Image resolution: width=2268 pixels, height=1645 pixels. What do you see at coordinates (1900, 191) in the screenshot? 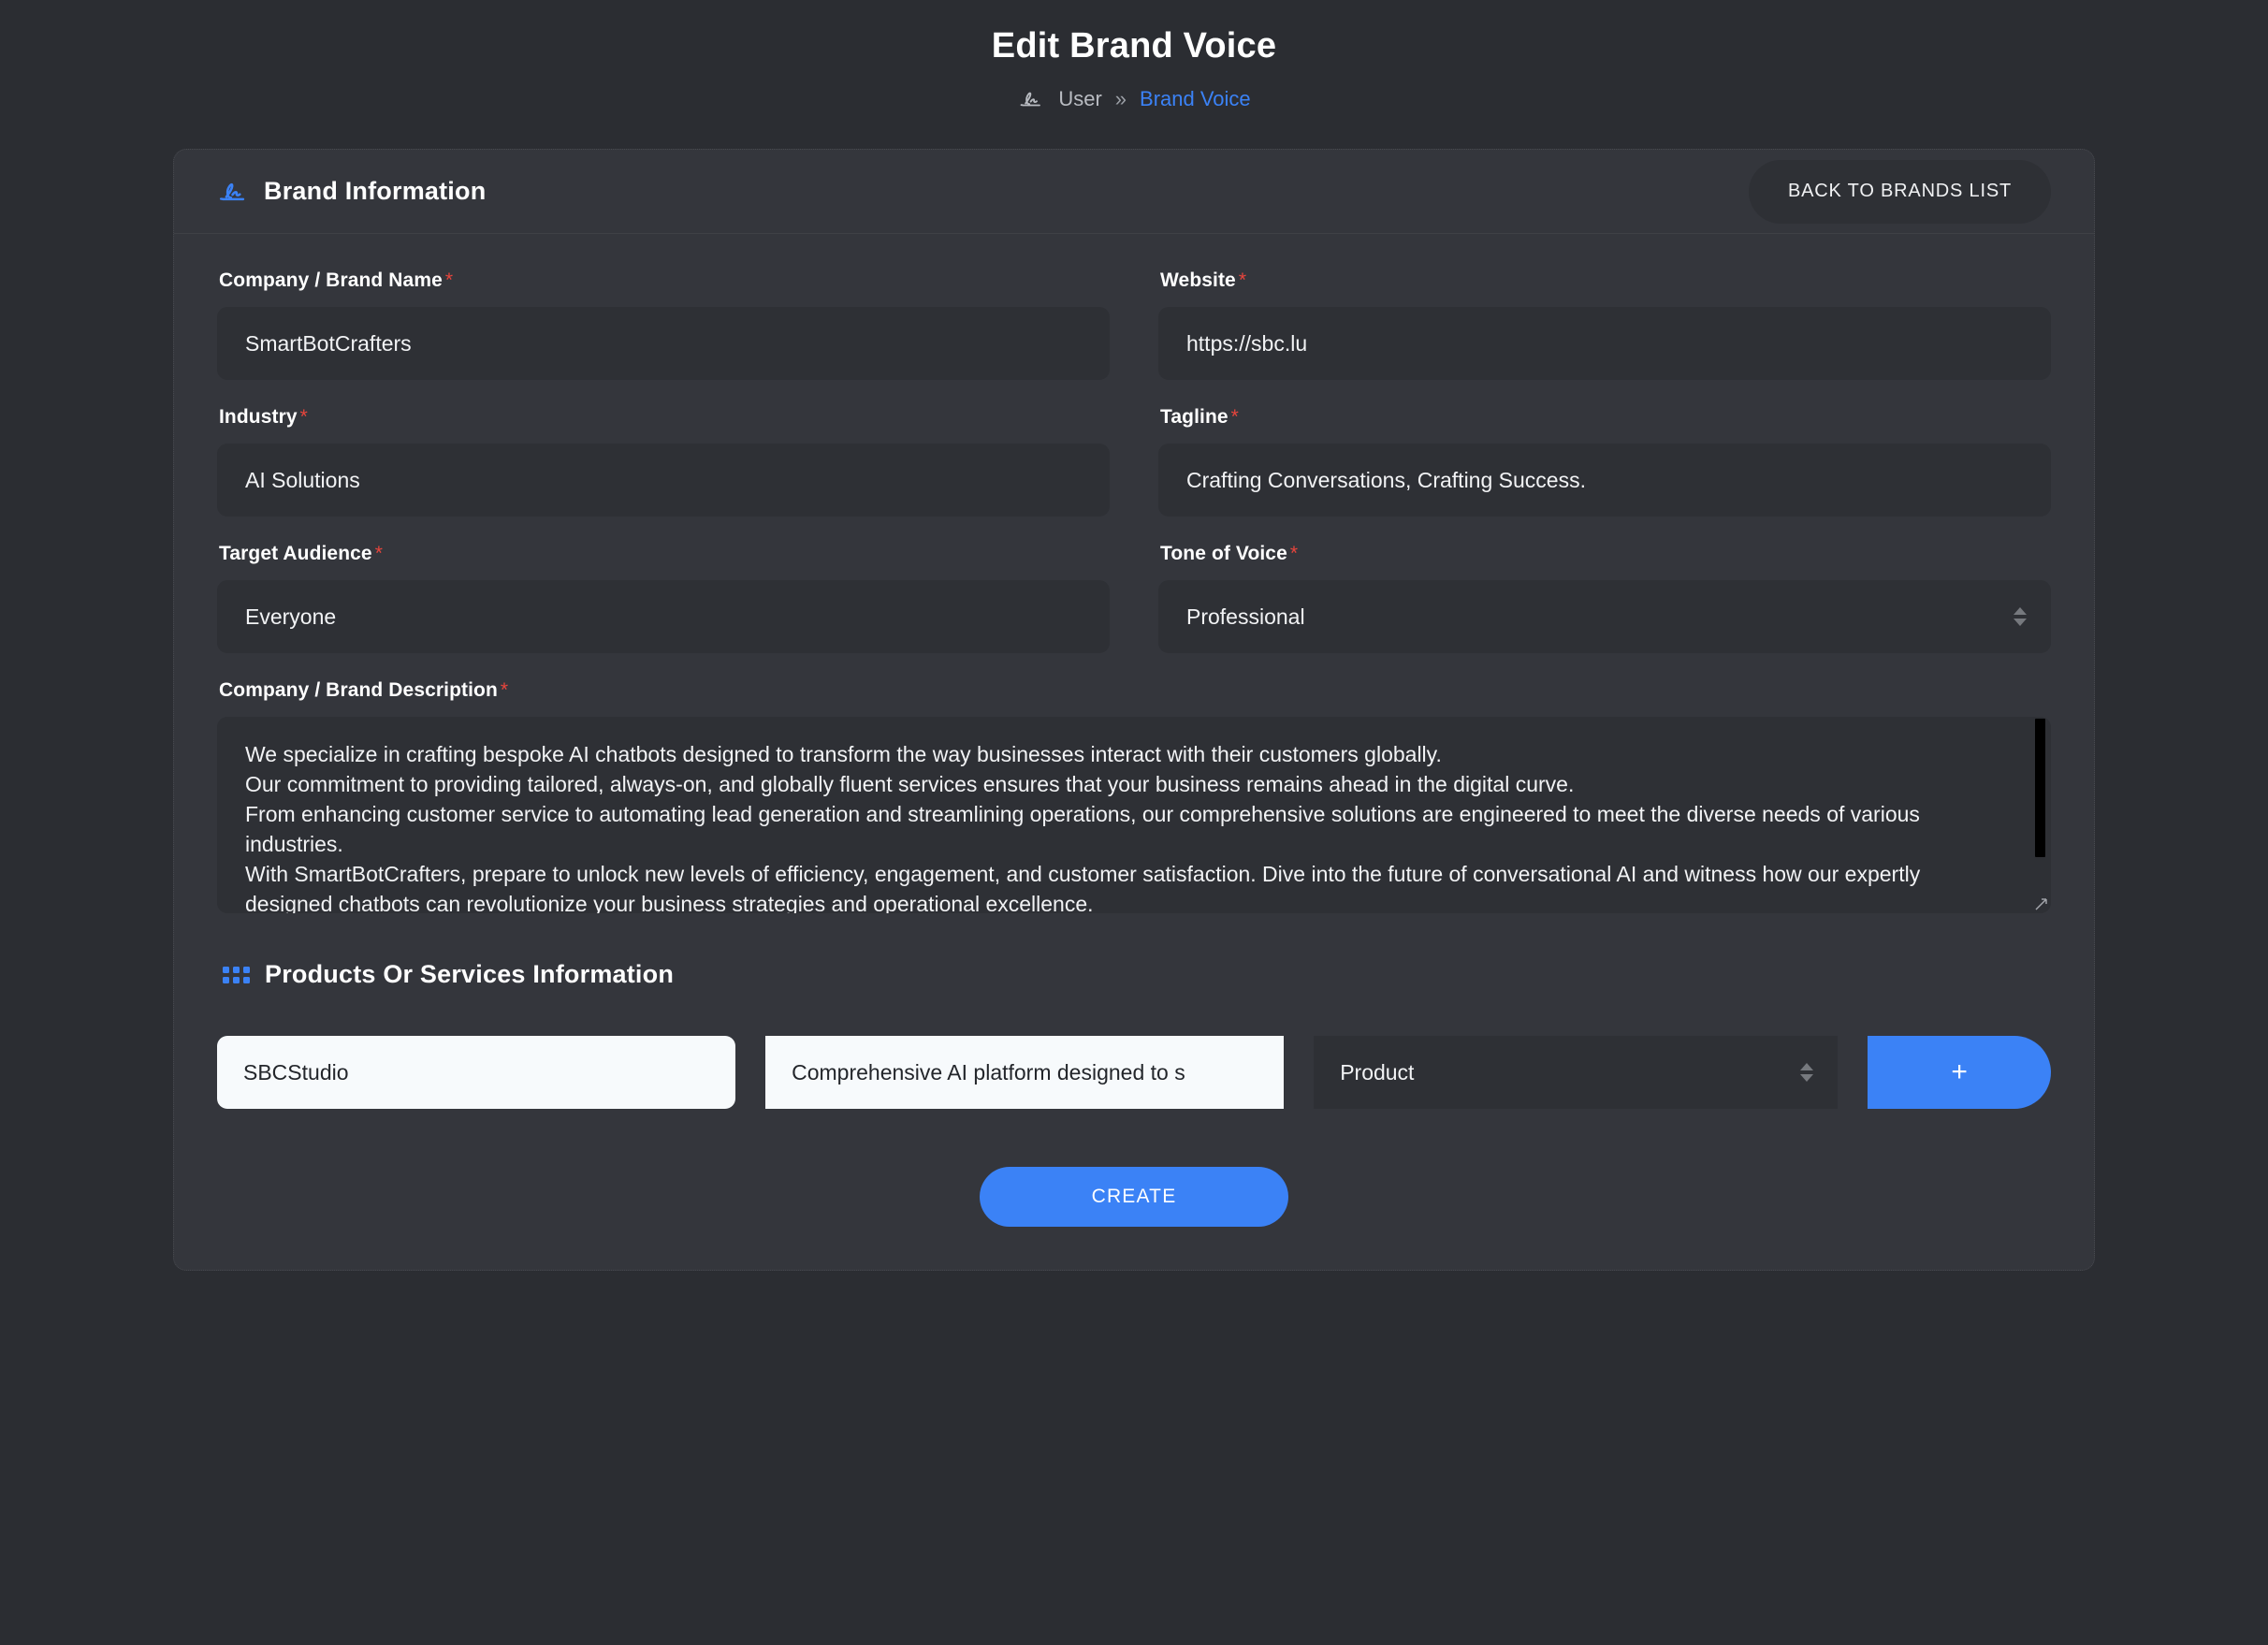
I see `back-to-brands-list-button: BACK TO BRANDS LIST` at bounding box center [1900, 191].